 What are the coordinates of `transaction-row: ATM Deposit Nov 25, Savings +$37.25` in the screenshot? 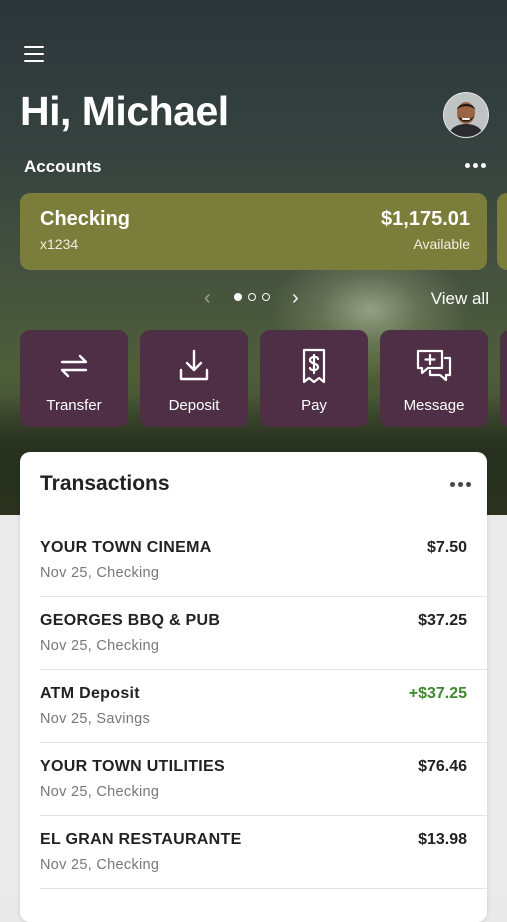 It's located at (253, 706).